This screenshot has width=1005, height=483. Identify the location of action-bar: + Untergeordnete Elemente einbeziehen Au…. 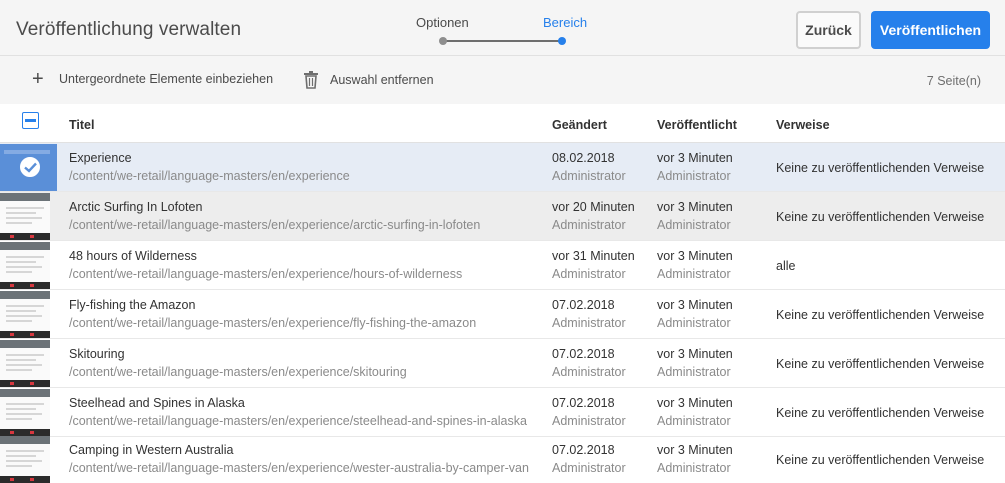
(502, 80).